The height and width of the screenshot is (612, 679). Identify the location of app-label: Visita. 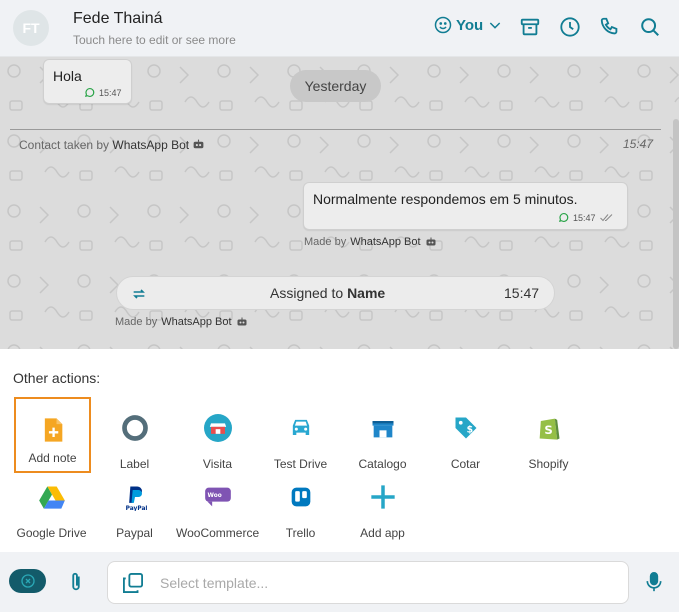
(217, 464).